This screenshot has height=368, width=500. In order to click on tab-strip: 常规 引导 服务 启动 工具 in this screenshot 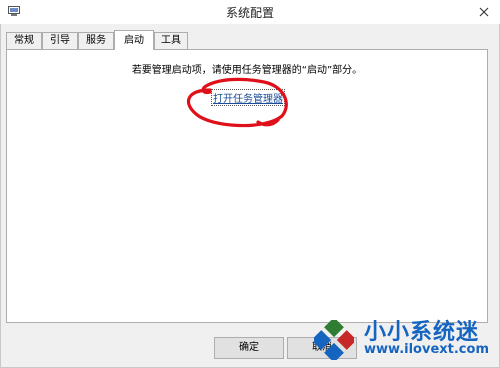, I will do `click(246, 40)`.